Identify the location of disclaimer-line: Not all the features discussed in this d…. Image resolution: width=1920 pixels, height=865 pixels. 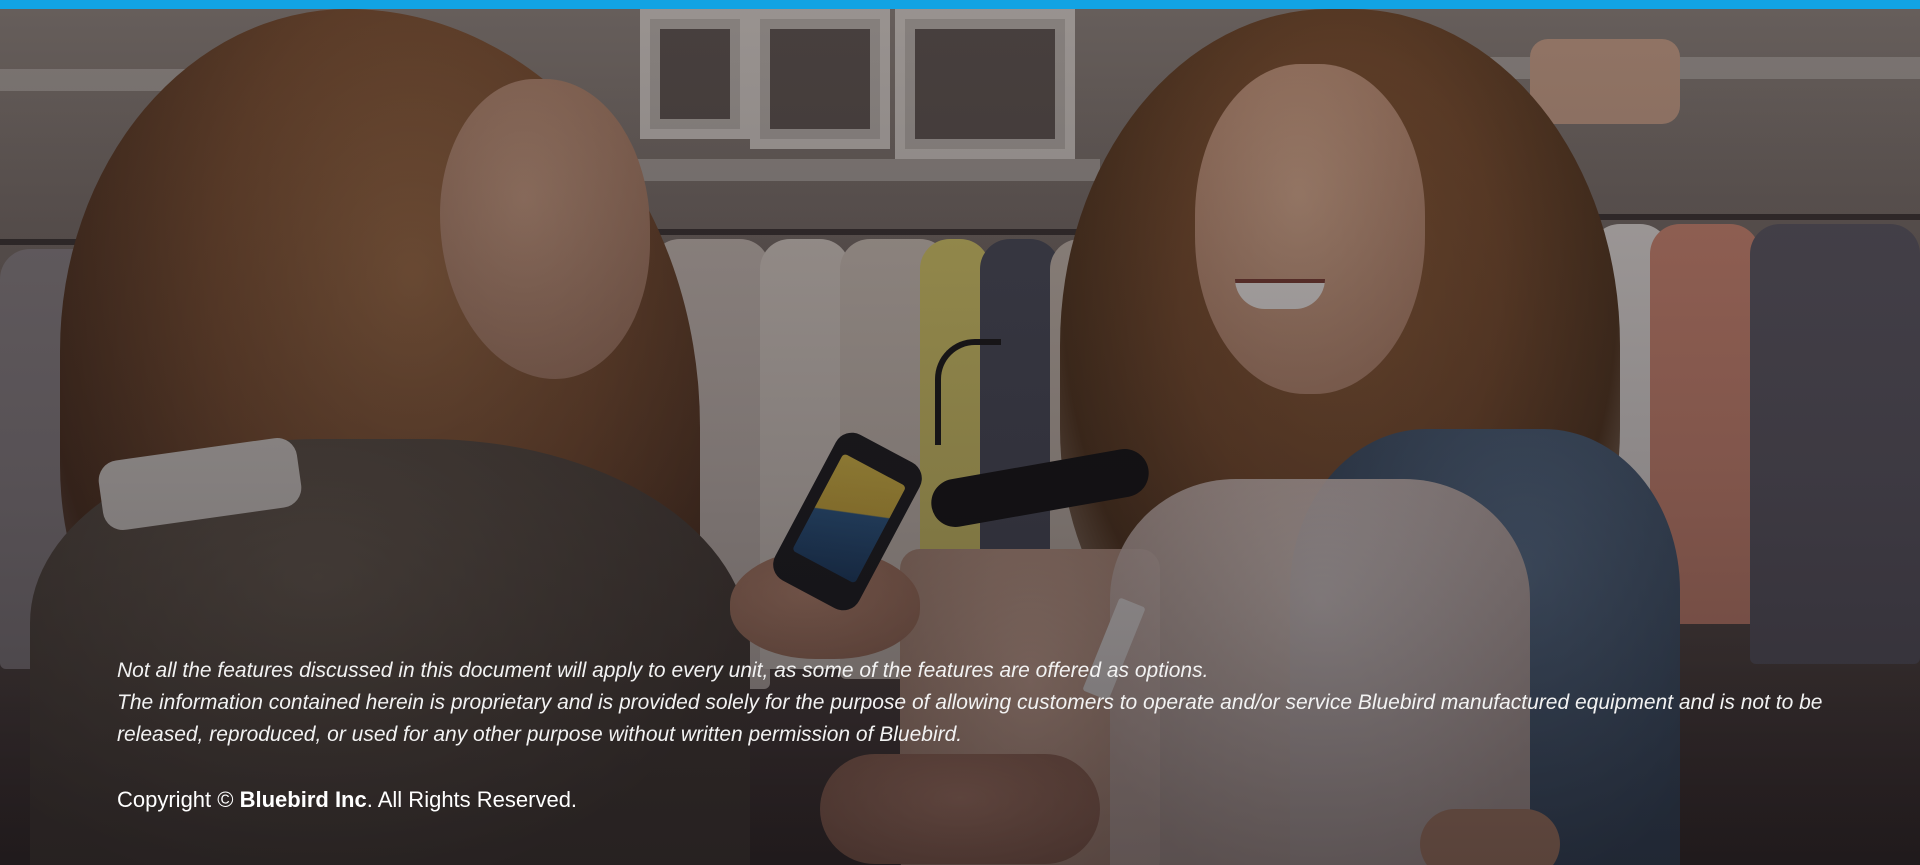
(663, 670).